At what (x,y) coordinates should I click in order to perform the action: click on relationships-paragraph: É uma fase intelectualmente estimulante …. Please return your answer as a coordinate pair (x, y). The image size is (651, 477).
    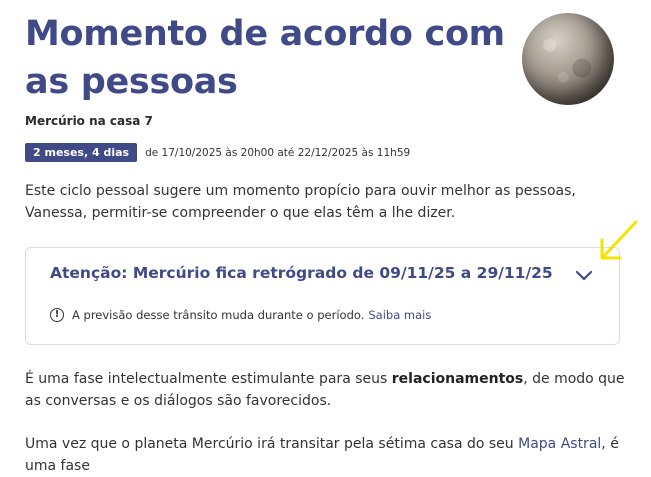
    Looking at the image, I should click on (325, 390).